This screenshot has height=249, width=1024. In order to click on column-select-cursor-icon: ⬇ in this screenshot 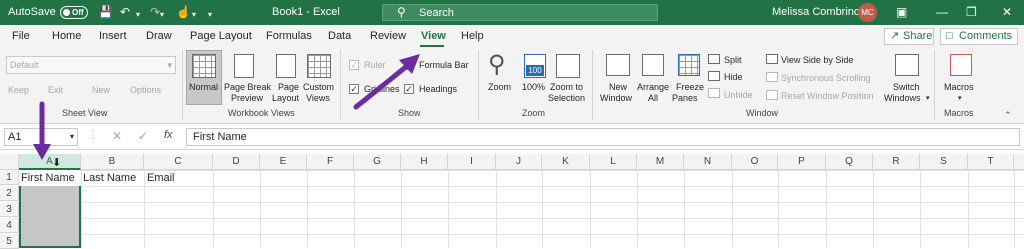, I will do `click(56, 162)`.